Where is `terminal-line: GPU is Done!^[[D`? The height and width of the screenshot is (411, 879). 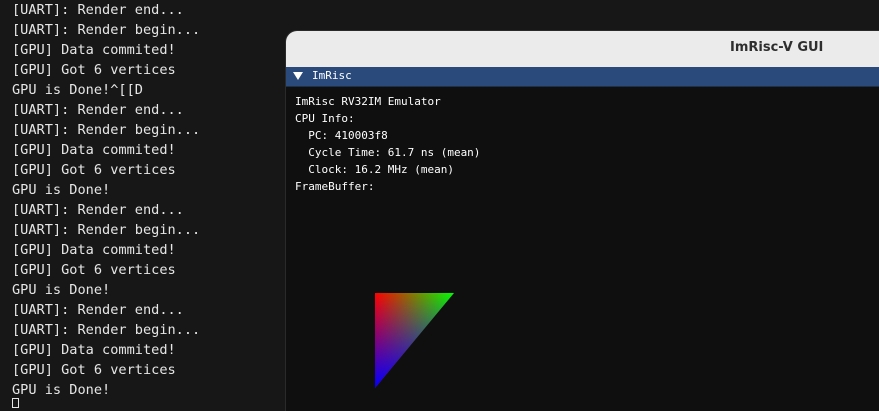 terminal-line: GPU is Done!^[[D is located at coordinates (77, 90).